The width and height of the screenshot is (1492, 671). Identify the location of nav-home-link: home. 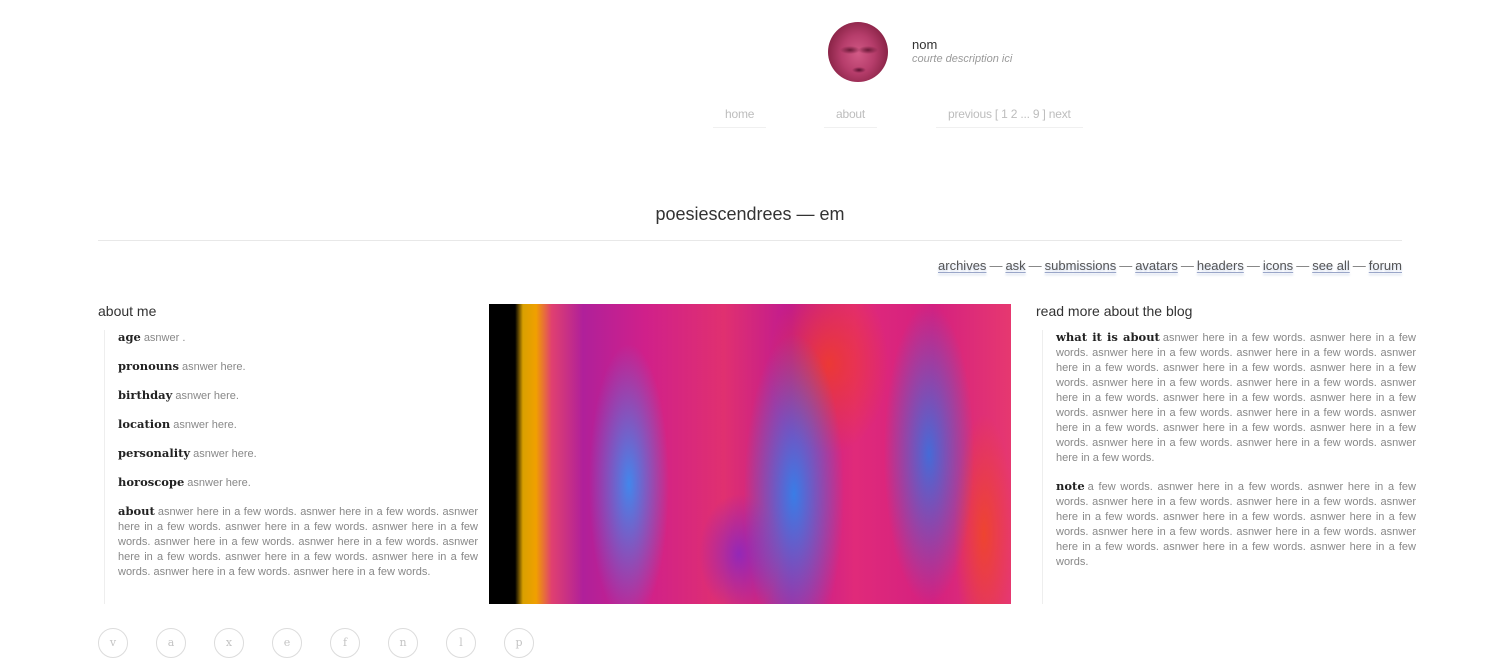
(740, 117).